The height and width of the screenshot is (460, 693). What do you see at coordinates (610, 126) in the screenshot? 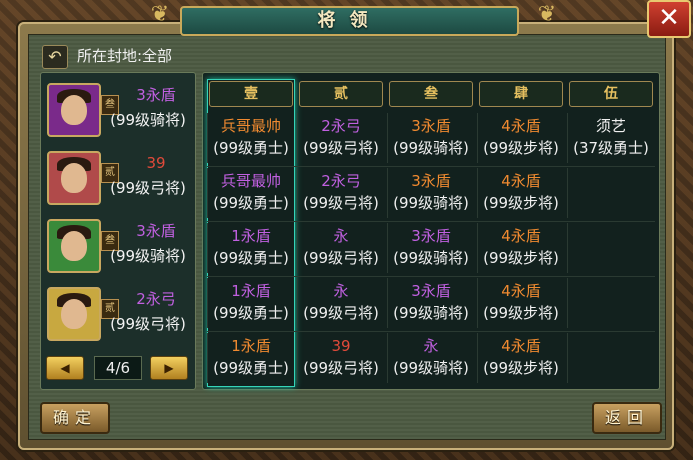
I see `slot-troops: 须艺` at bounding box center [610, 126].